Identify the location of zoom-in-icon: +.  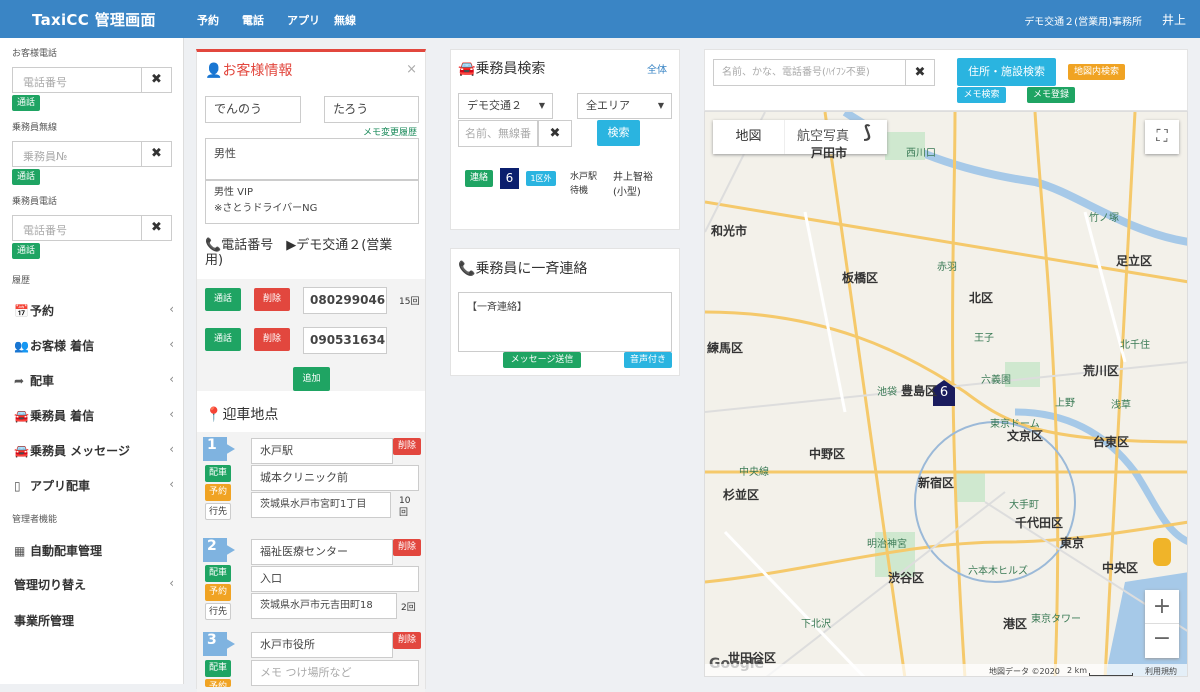
(1162, 607).